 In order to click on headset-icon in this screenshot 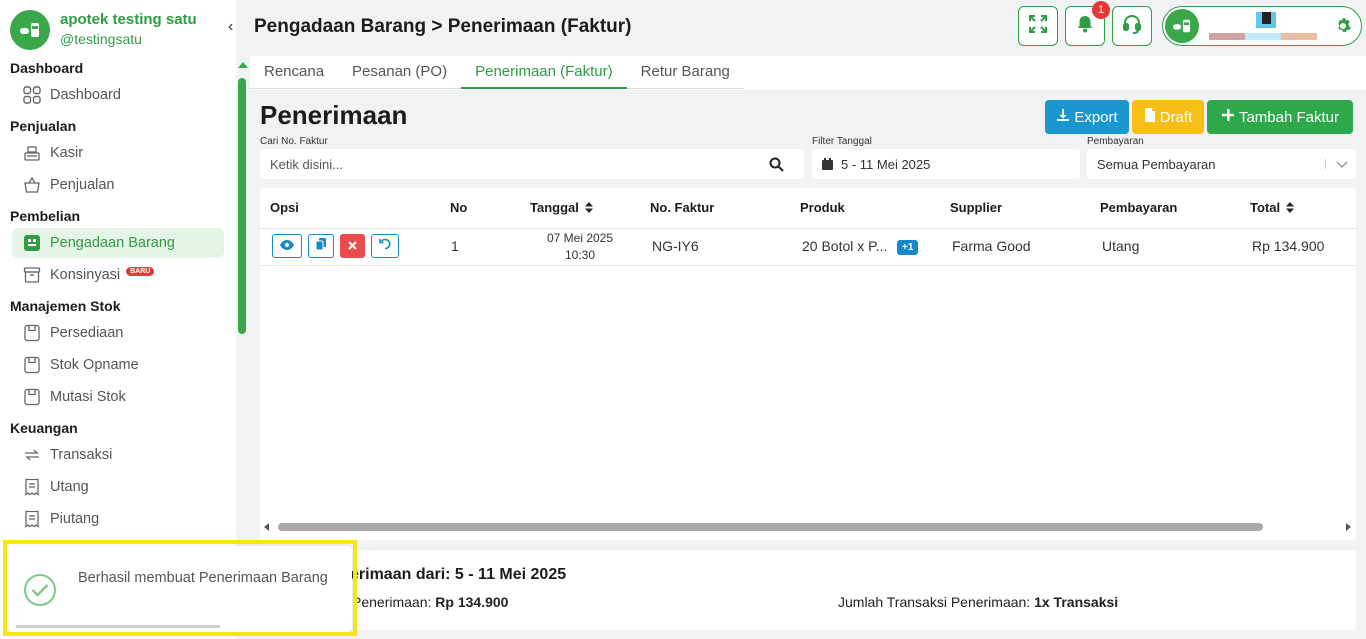, I will do `click(1132, 26)`.